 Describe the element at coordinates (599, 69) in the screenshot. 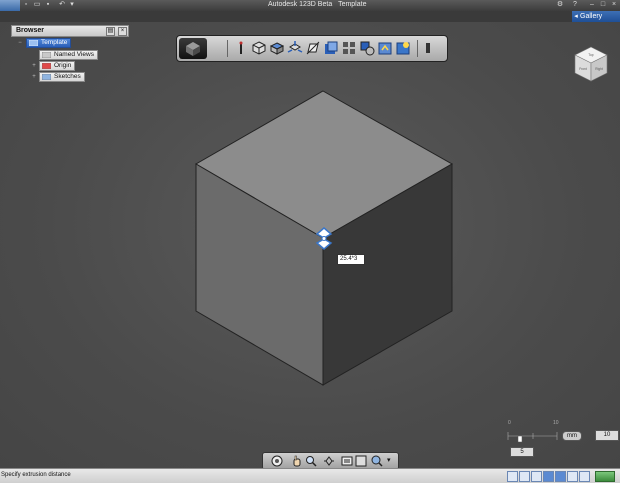

I see `viewcube-right-label: Right` at that location.